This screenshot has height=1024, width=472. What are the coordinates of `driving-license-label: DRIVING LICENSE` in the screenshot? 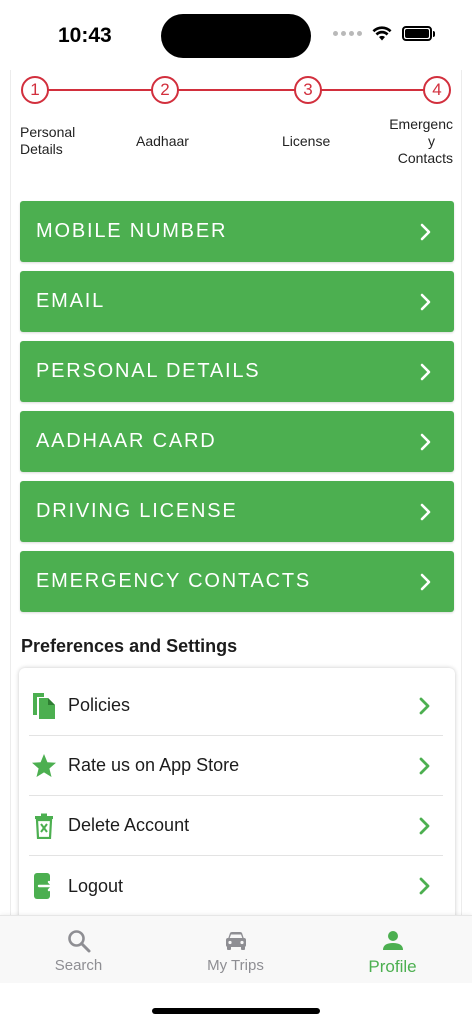 It's located at (137, 511).